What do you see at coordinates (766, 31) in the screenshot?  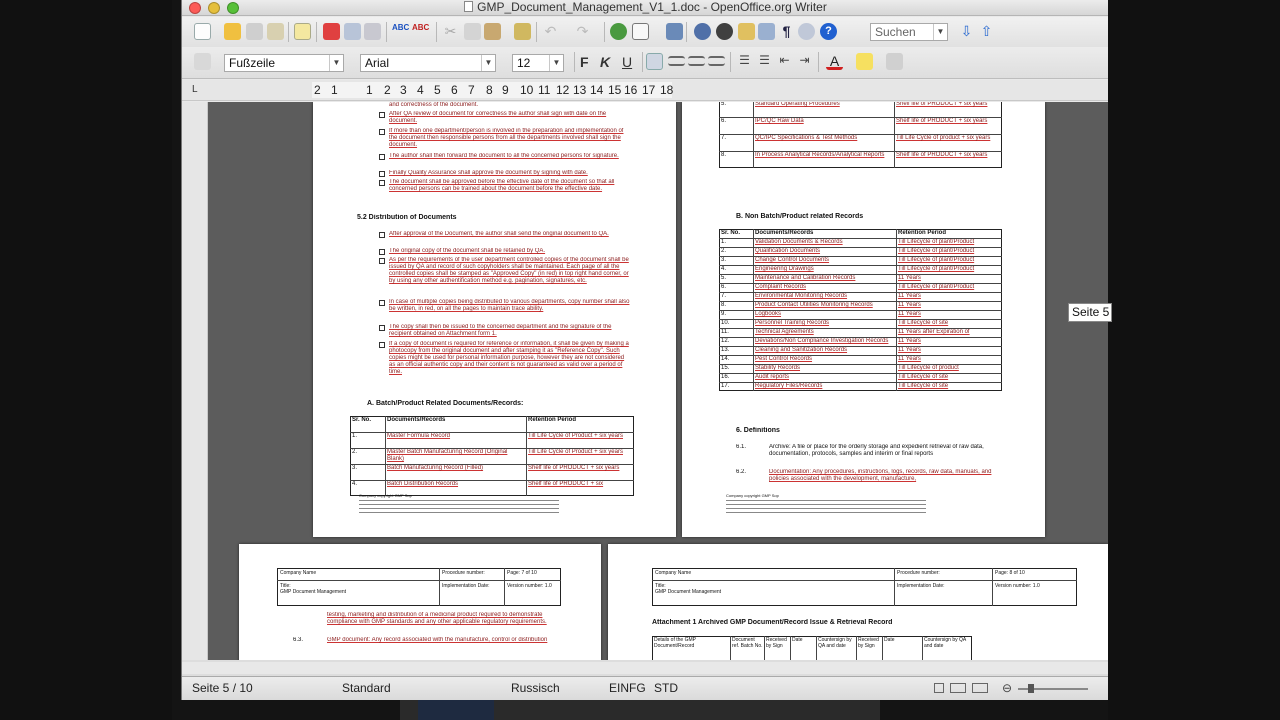 I see `database-icon` at bounding box center [766, 31].